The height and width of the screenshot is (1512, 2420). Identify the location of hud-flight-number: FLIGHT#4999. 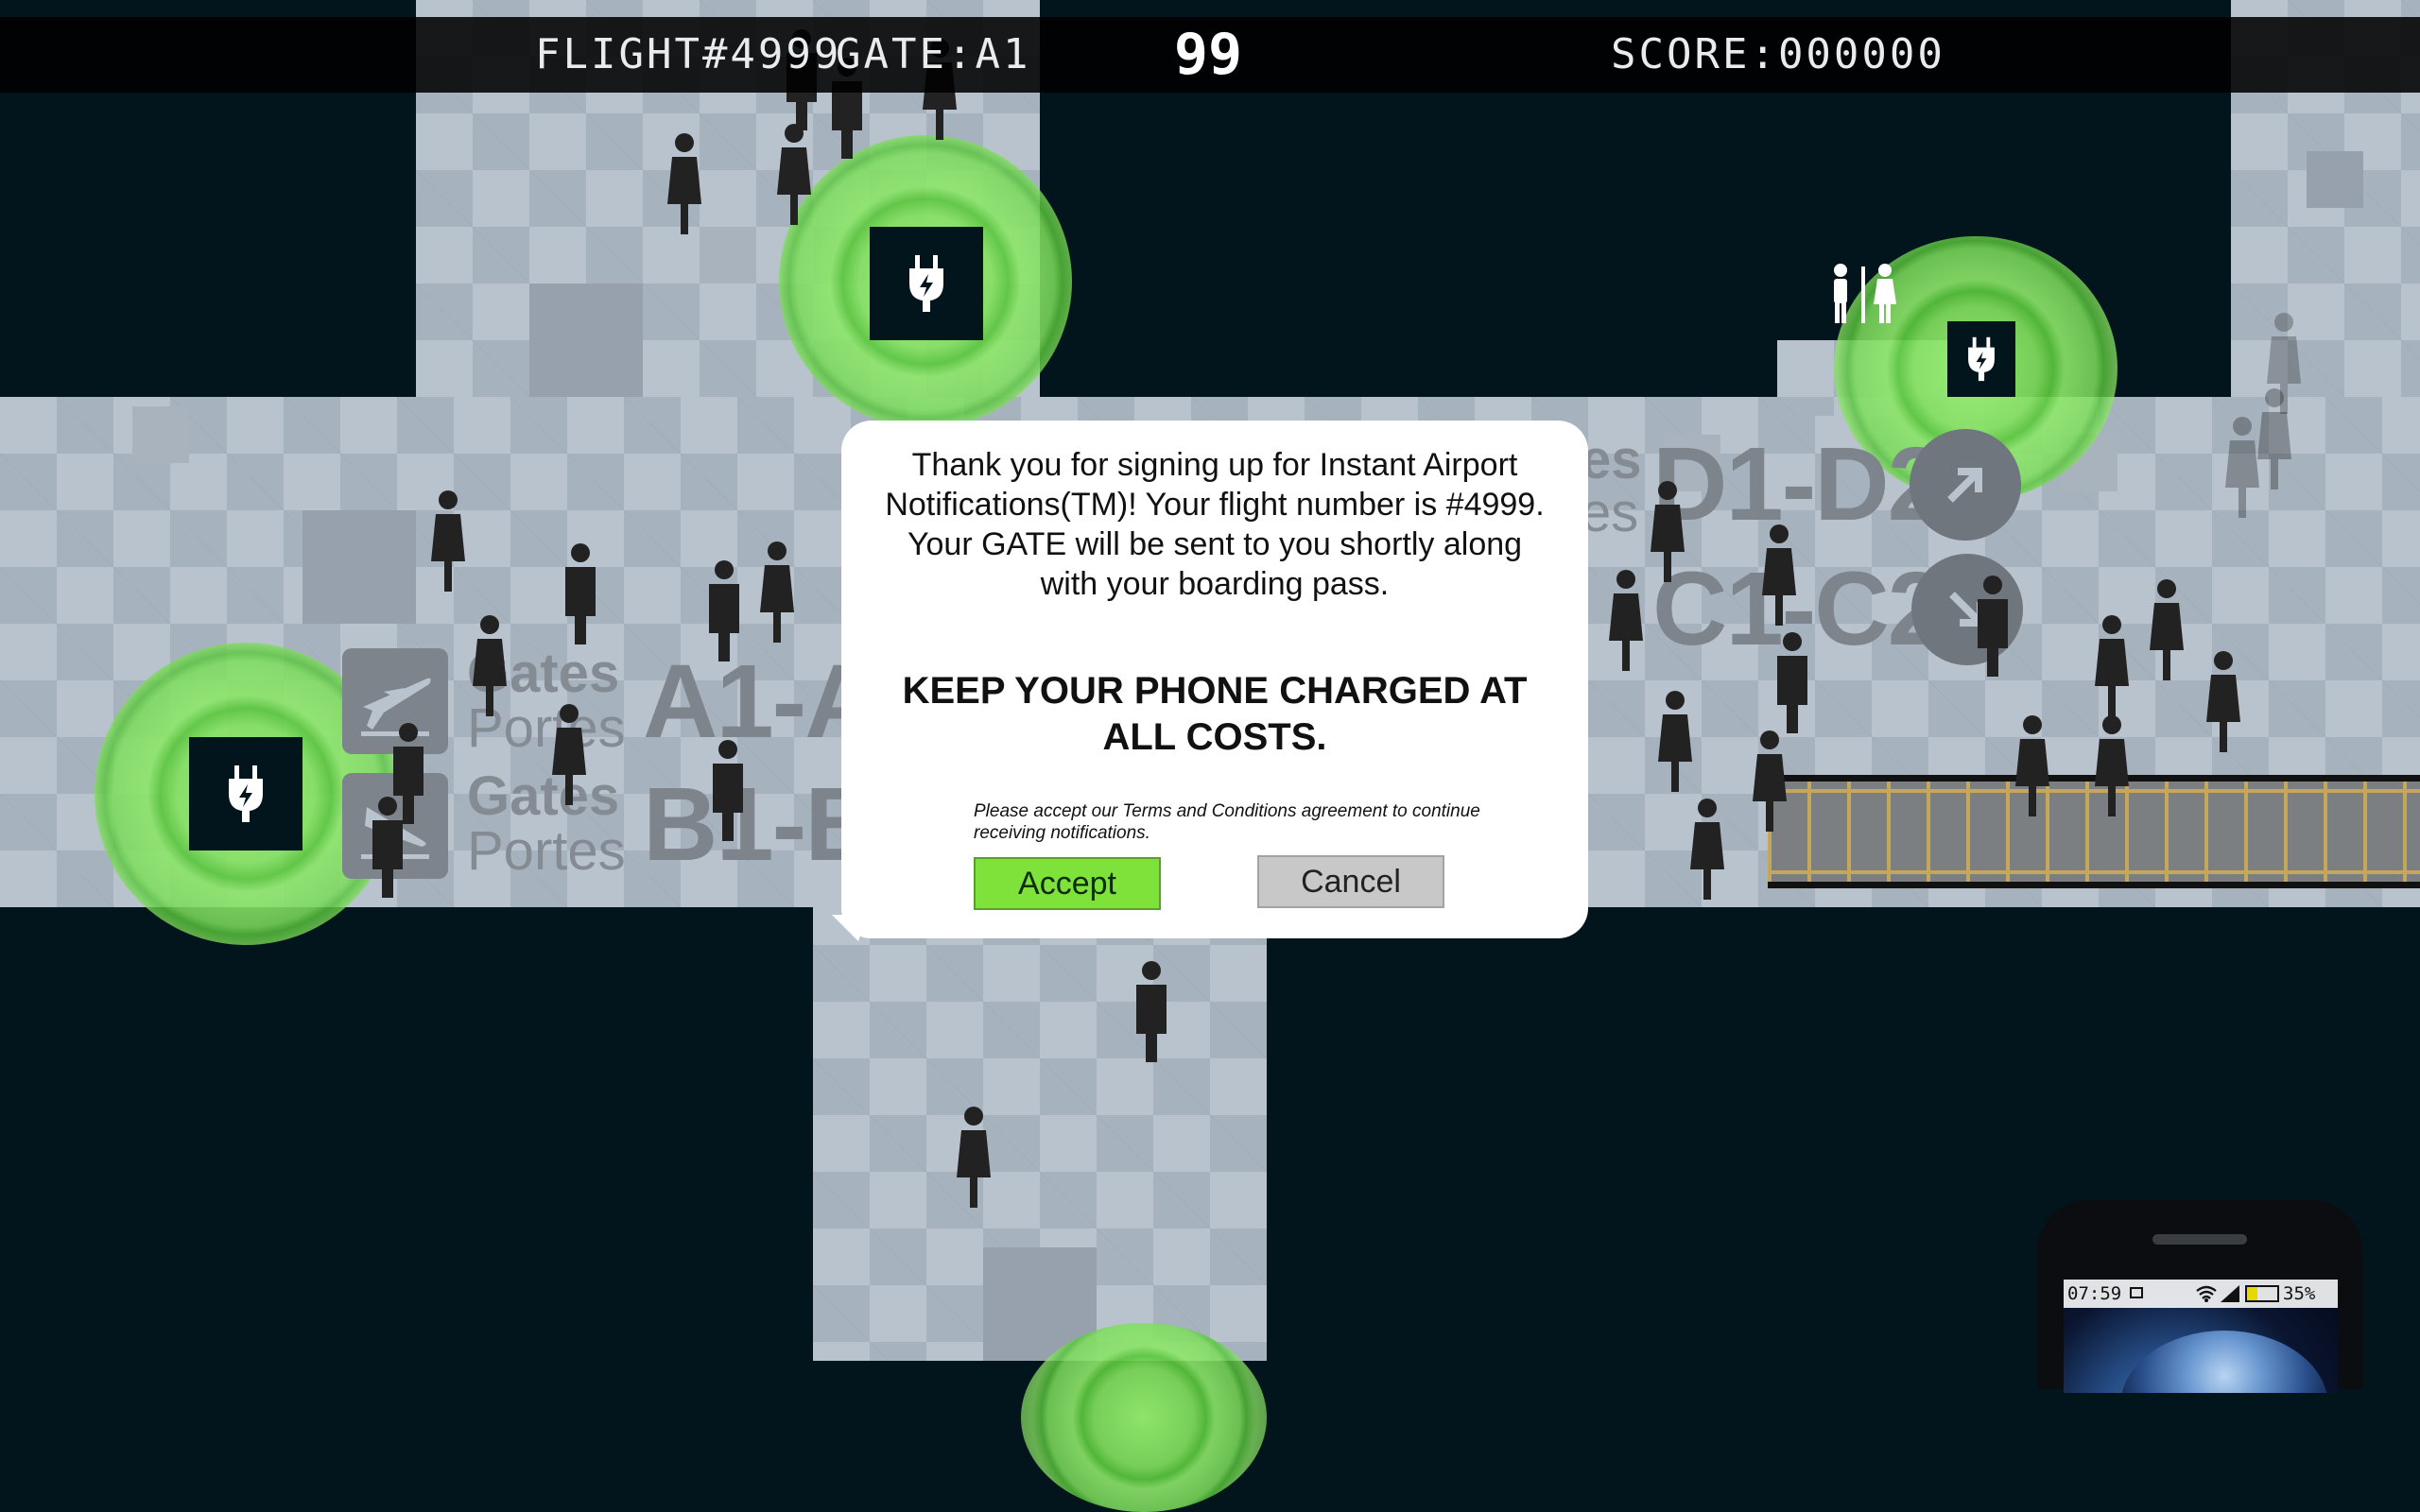
(689, 54).